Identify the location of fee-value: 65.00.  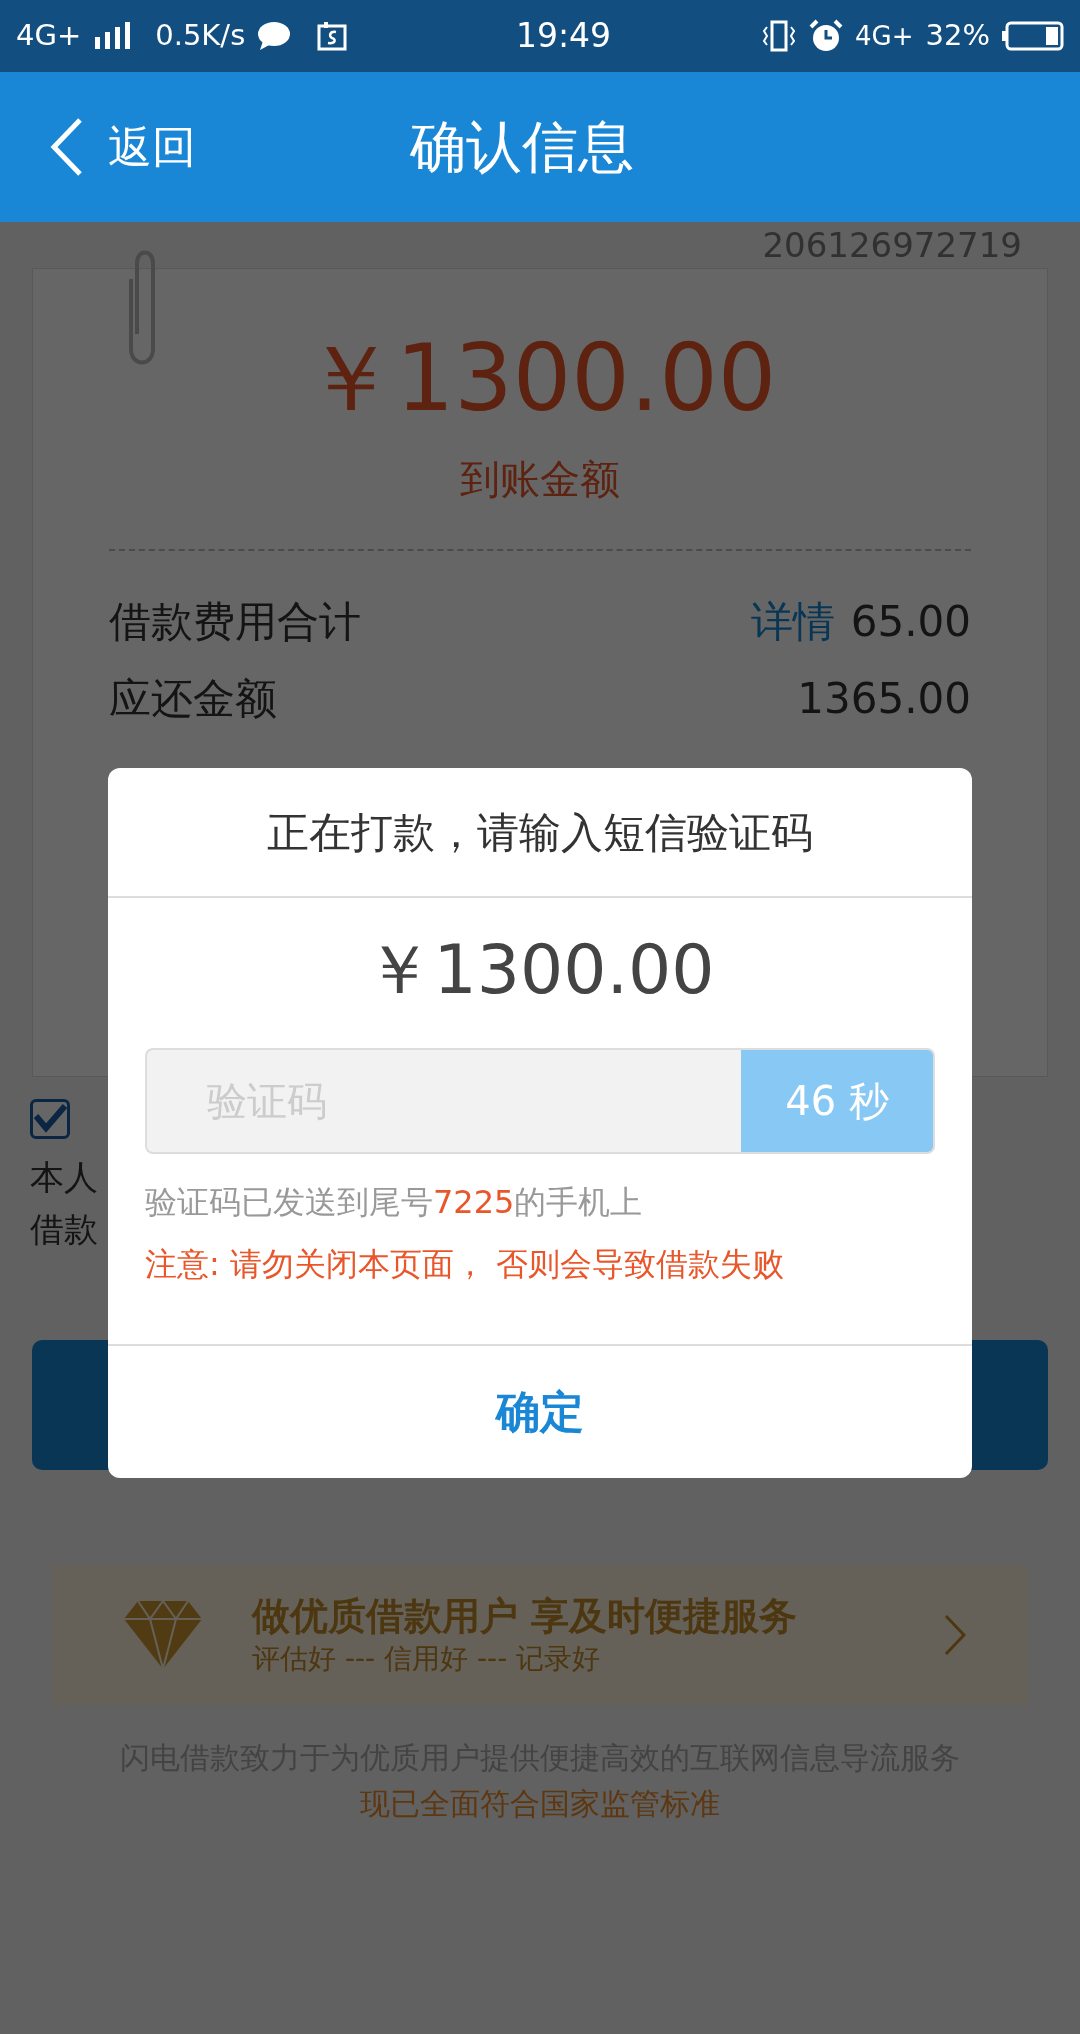
(910, 622).